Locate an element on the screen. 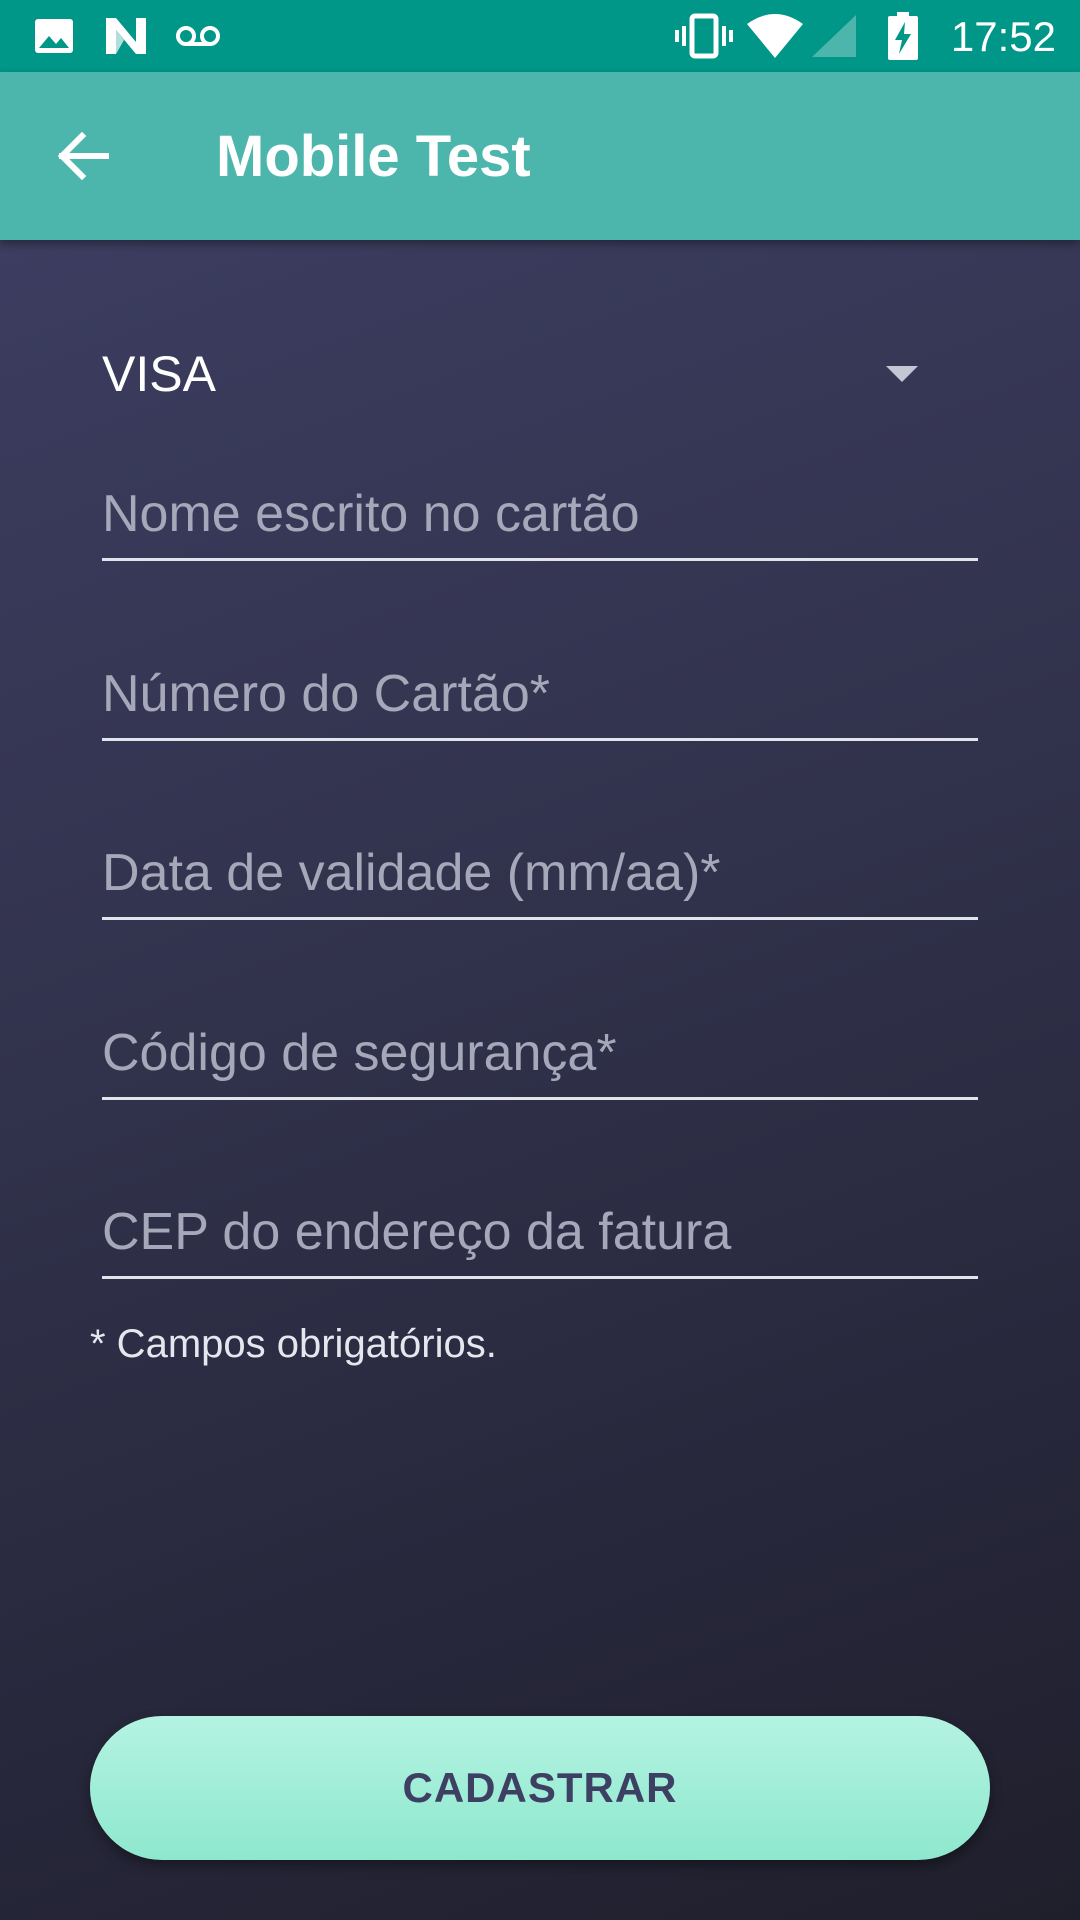 This screenshot has height=1920, width=1080. cardholder-name-field: Nome escrito no cartão is located at coordinates (540, 509).